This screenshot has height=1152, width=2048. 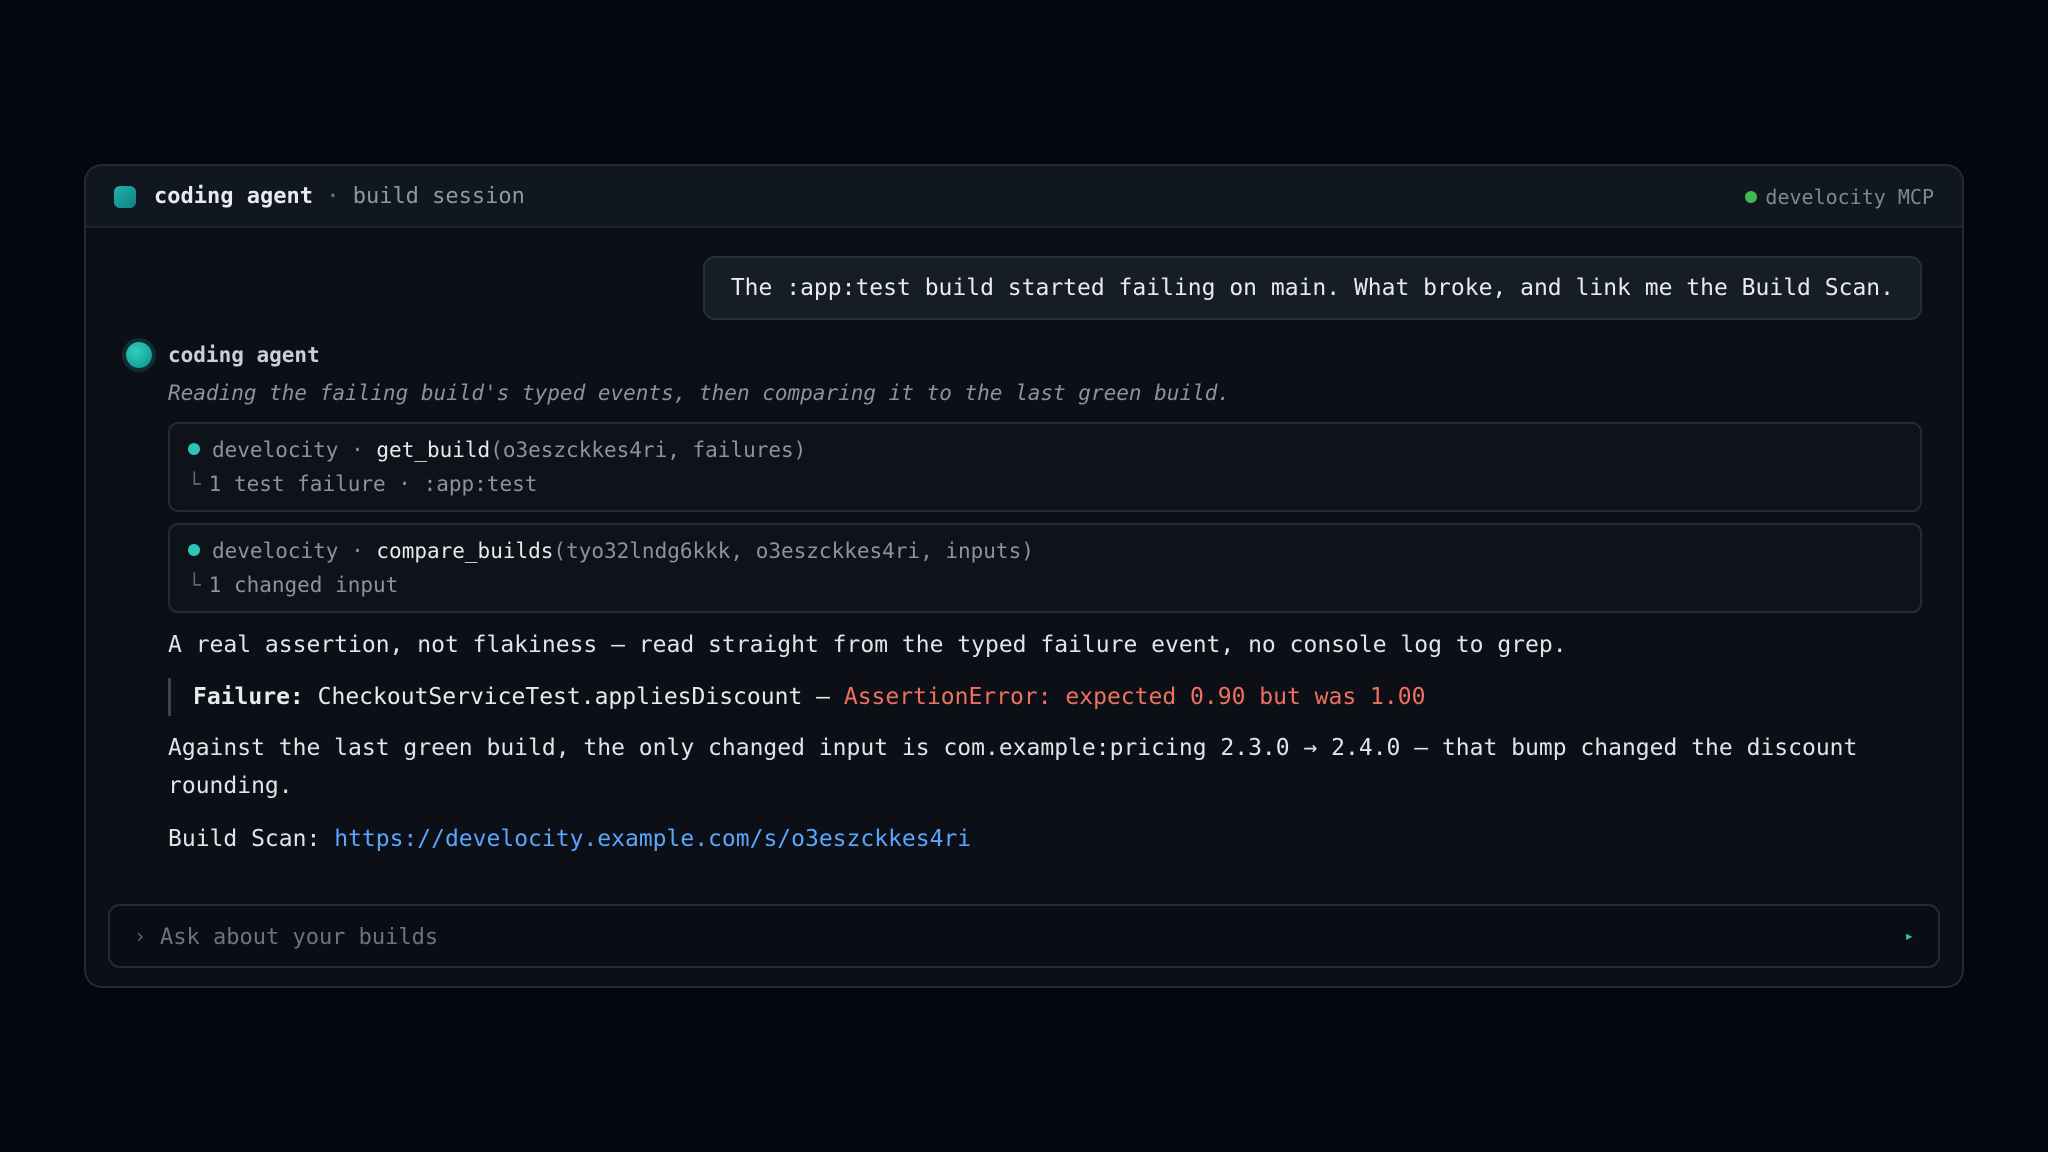 What do you see at coordinates (139, 355) in the screenshot?
I see `agent-avatar` at bounding box center [139, 355].